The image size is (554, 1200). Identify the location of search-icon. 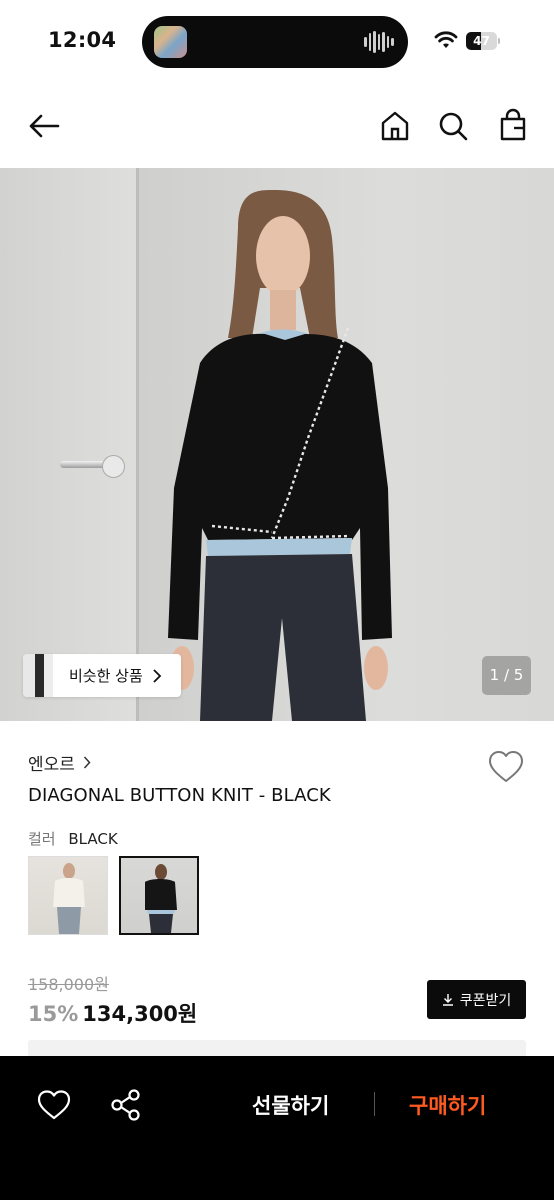
(453, 126).